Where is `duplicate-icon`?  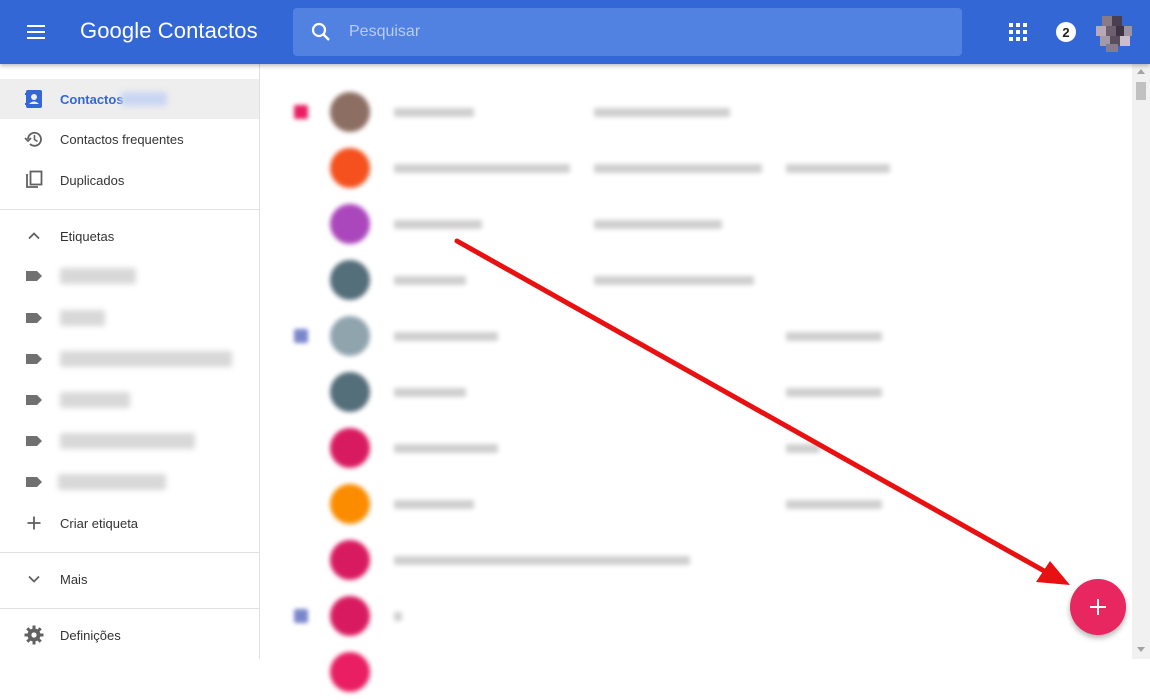
duplicate-icon is located at coordinates (34, 179).